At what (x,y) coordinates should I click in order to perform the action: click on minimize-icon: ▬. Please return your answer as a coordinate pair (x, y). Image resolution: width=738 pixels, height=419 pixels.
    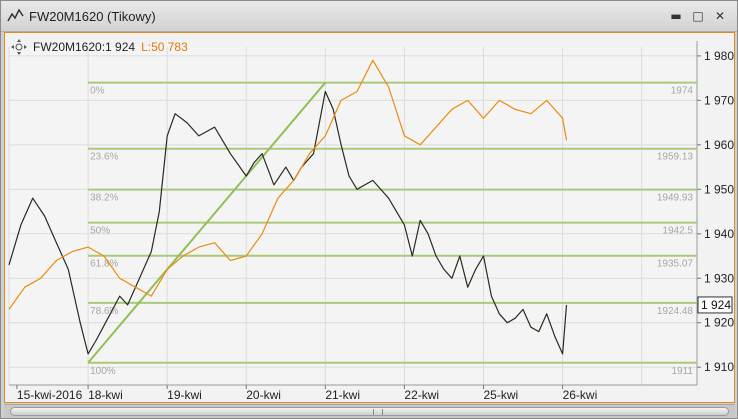
    Looking at the image, I should click on (676, 16).